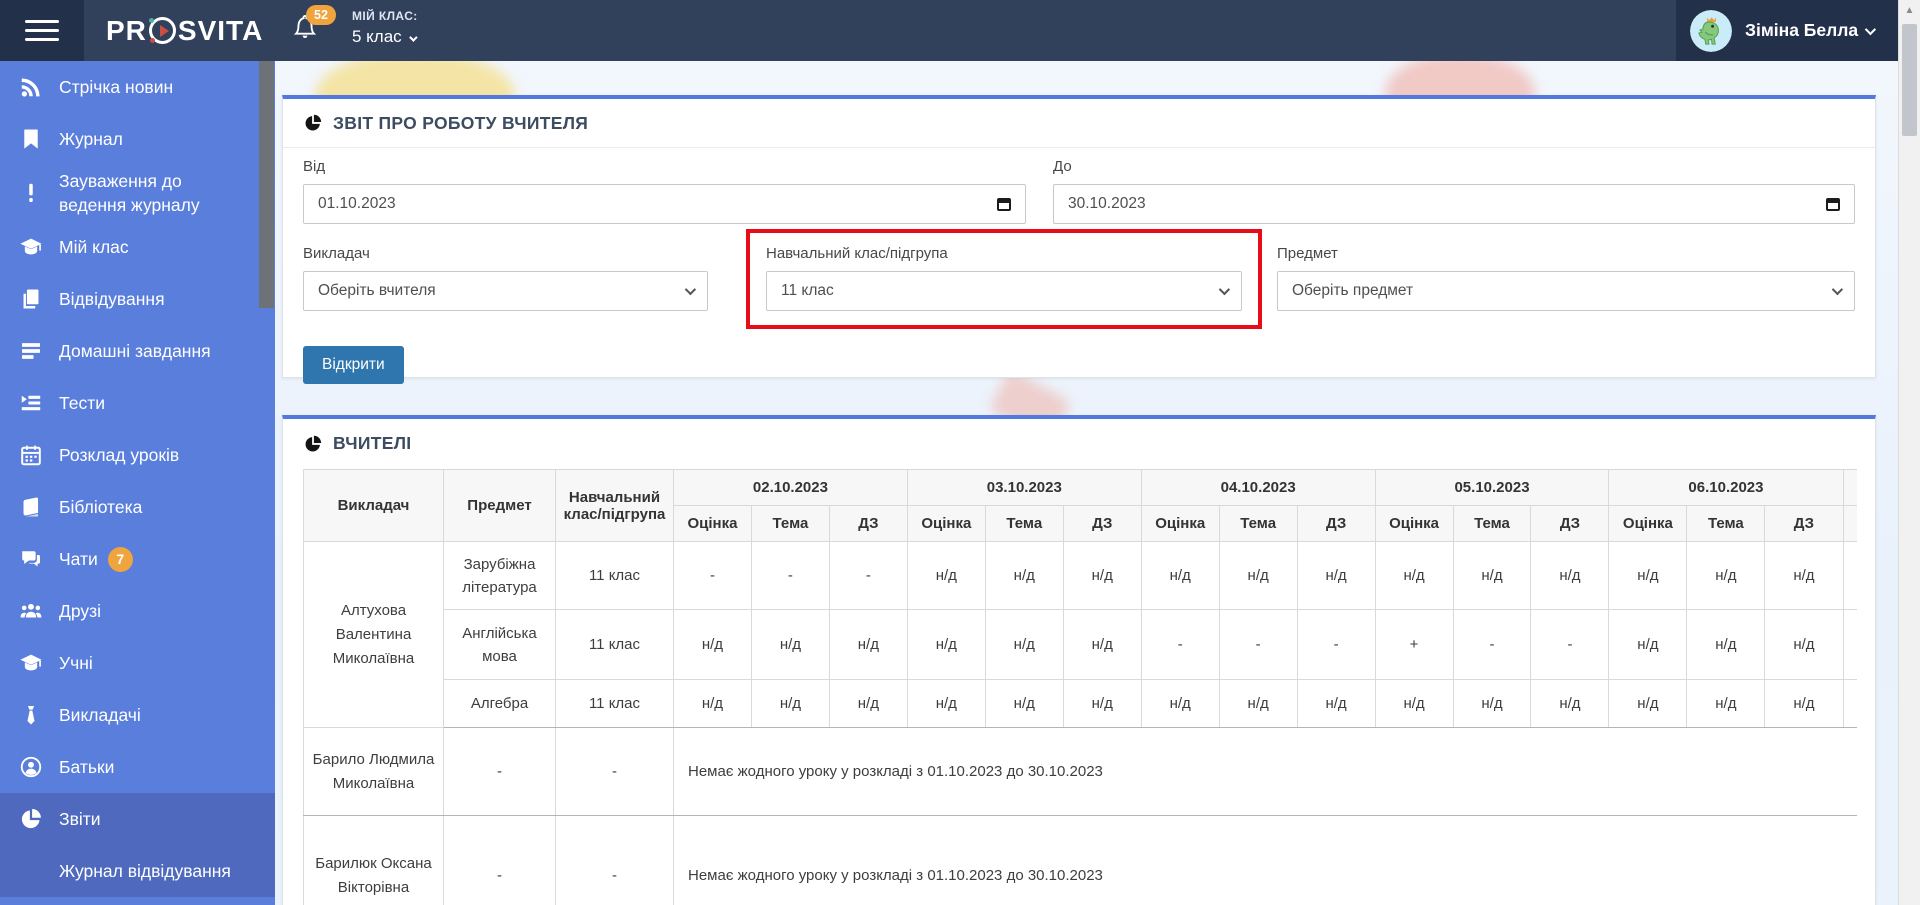 This screenshot has height=905, width=1920. Describe the element at coordinates (807, 290) in the screenshot. I see `class-select-value: 11 клас` at that location.